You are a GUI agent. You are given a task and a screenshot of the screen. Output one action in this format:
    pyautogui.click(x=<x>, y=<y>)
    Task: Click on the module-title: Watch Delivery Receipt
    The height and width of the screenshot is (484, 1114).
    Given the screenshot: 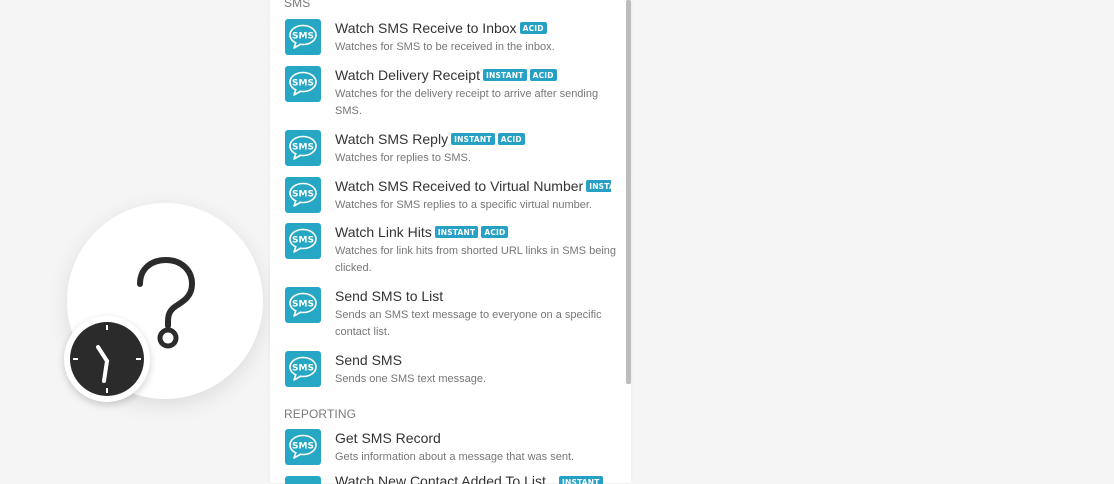 What is the action you would take?
    pyautogui.click(x=407, y=74)
    